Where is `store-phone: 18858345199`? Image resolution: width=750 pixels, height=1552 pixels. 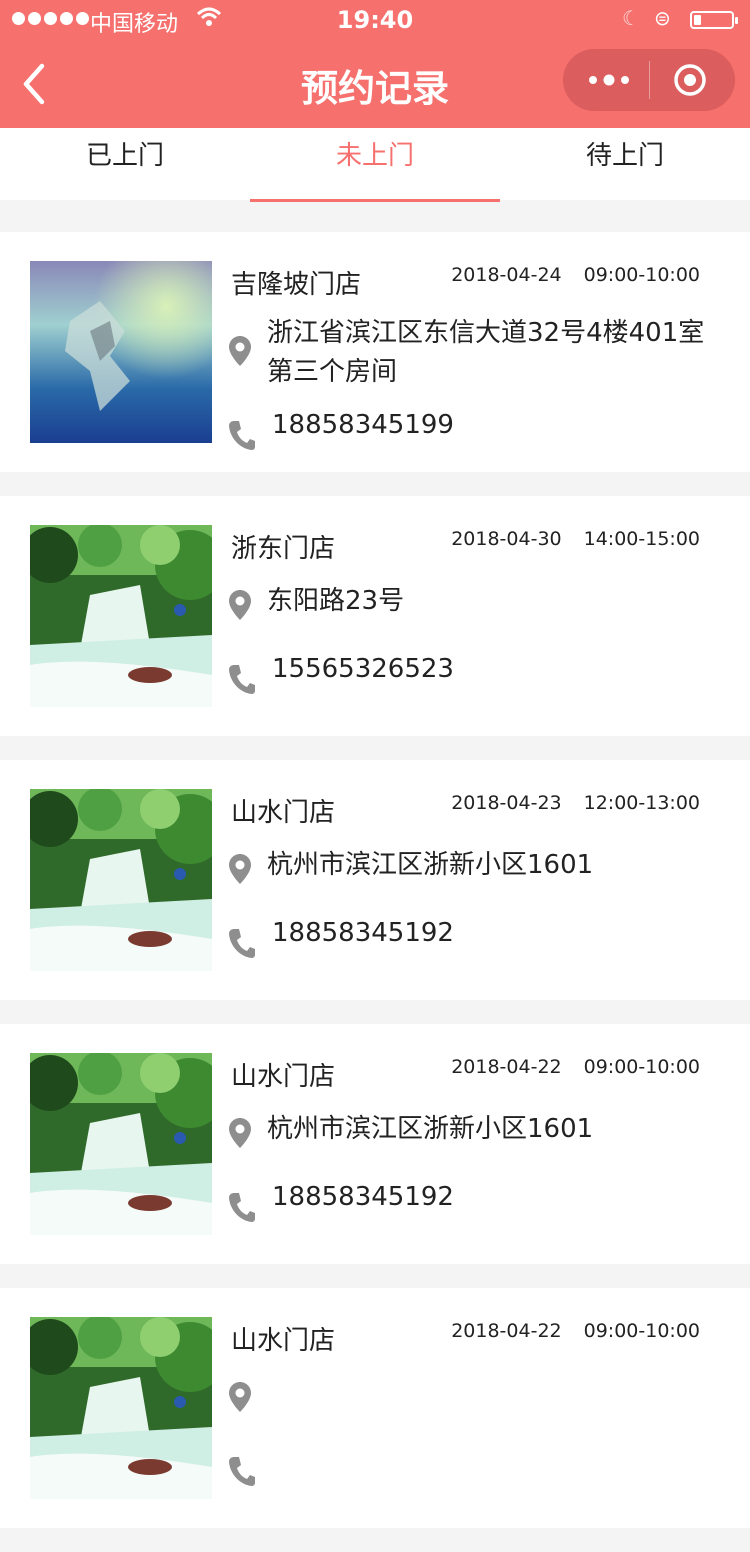 store-phone: 18858345199 is located at coordinates (363, 425).